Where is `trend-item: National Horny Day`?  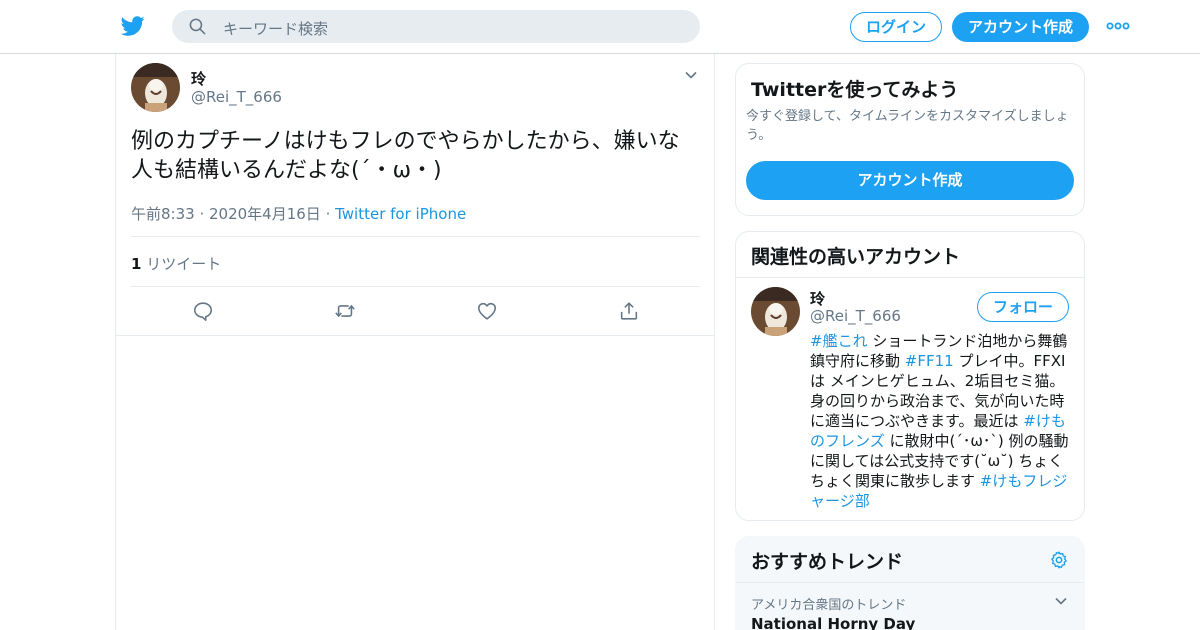
trend-item: National Horny Day is located at coordinates (833, 622).